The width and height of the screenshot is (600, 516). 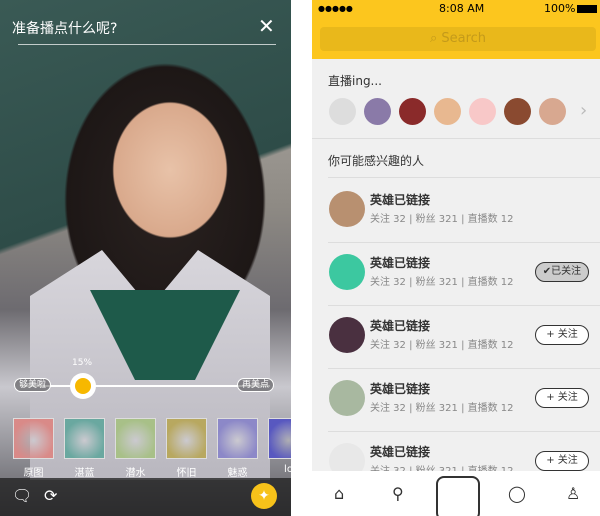 What do you see at coordinates (287, 469) in the screenshot?
I see `filter-label: lo` at bounding box center [287, 469].